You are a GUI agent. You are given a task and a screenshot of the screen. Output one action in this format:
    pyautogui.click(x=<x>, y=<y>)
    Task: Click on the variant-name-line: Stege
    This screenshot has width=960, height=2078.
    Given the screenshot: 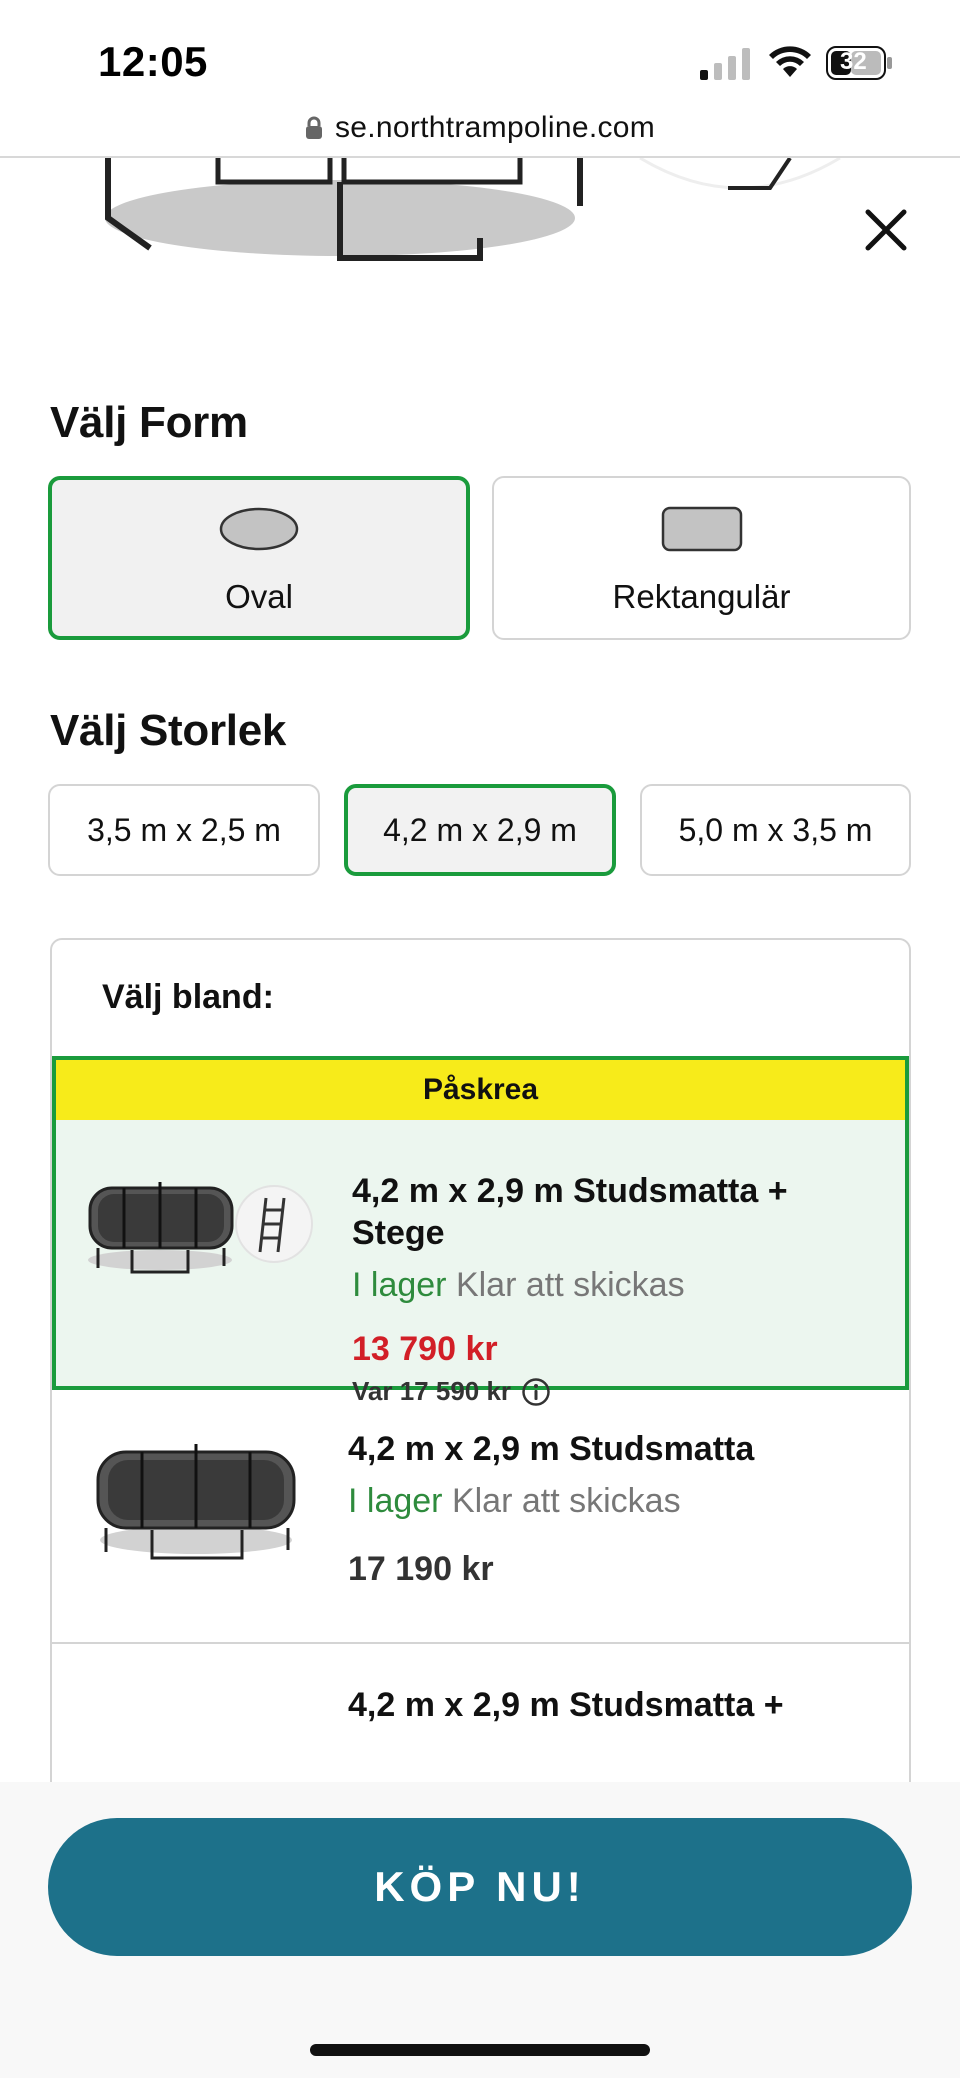 What is the action you would take?
    pyautogui.click(x=398, y=1233)
    